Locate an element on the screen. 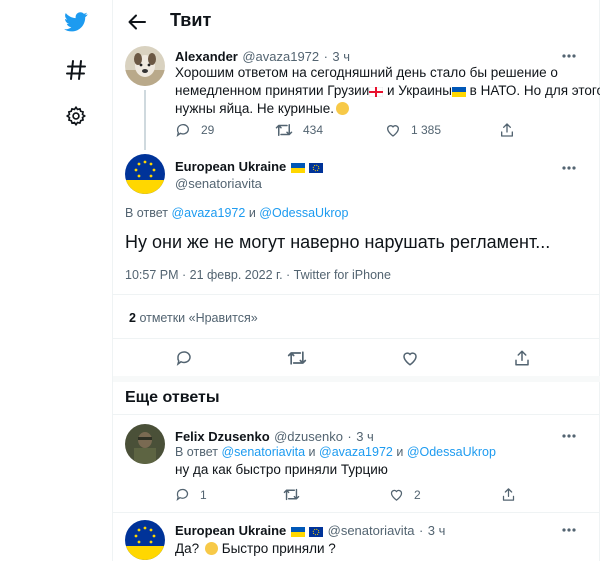  author-name: Alexander is located at coordinates (206, 56).